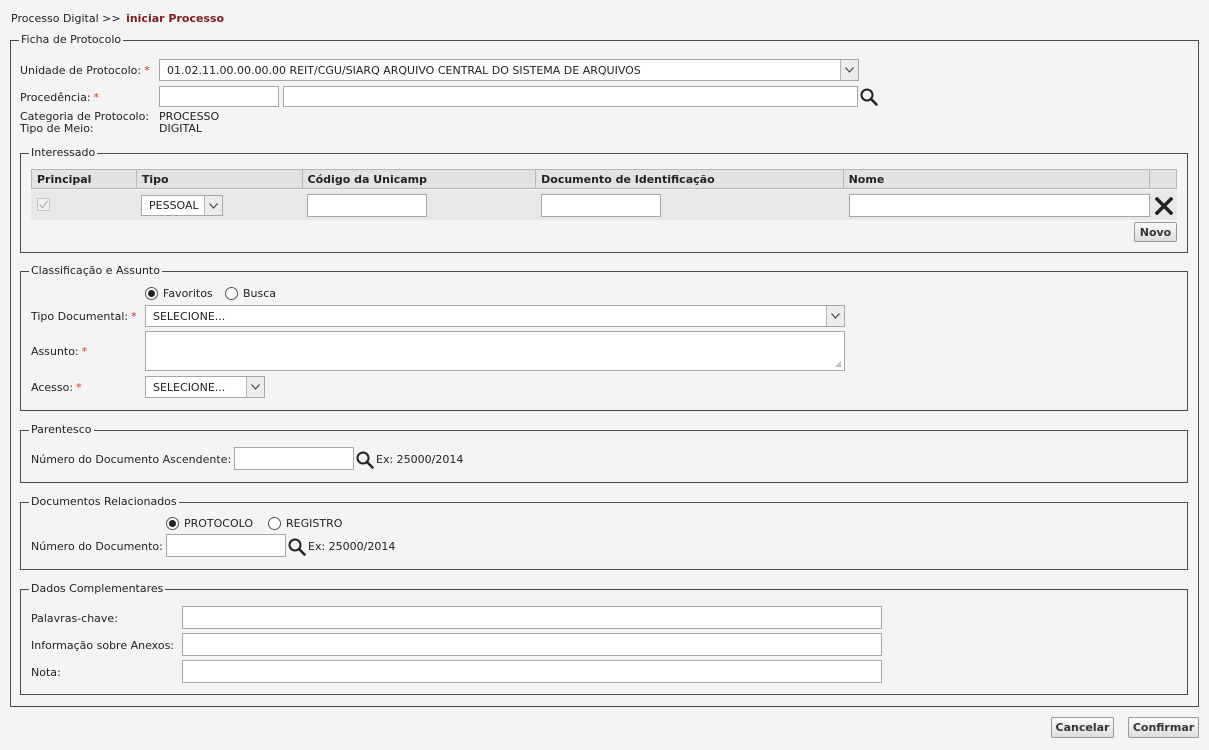 This screenshot has height=750, width=1209. I want to click on tipo-documental-label: Tipo Documental: *, so click(84, 316).